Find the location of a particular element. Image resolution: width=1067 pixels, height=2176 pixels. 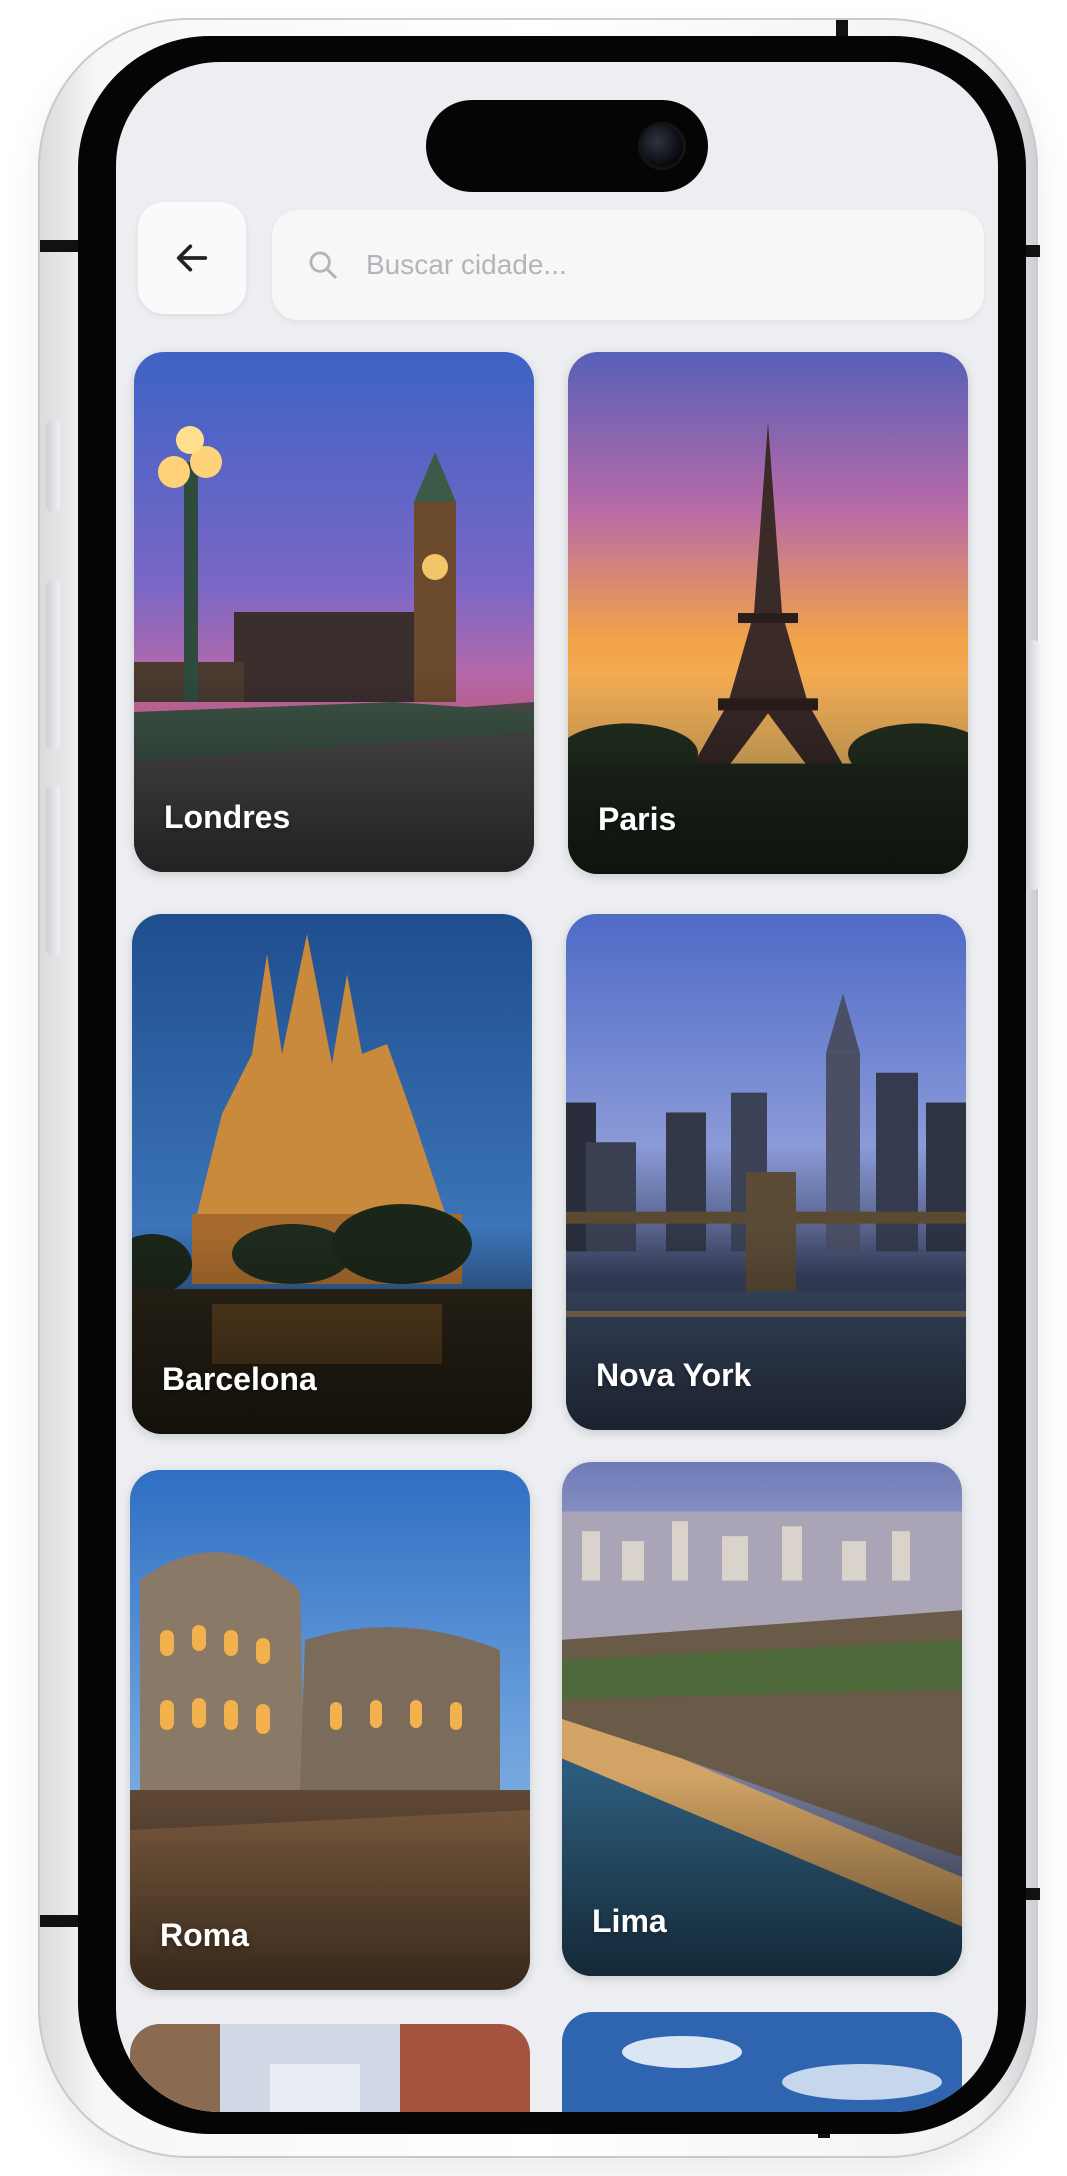

search-bar is located at coordinates (628, 265).